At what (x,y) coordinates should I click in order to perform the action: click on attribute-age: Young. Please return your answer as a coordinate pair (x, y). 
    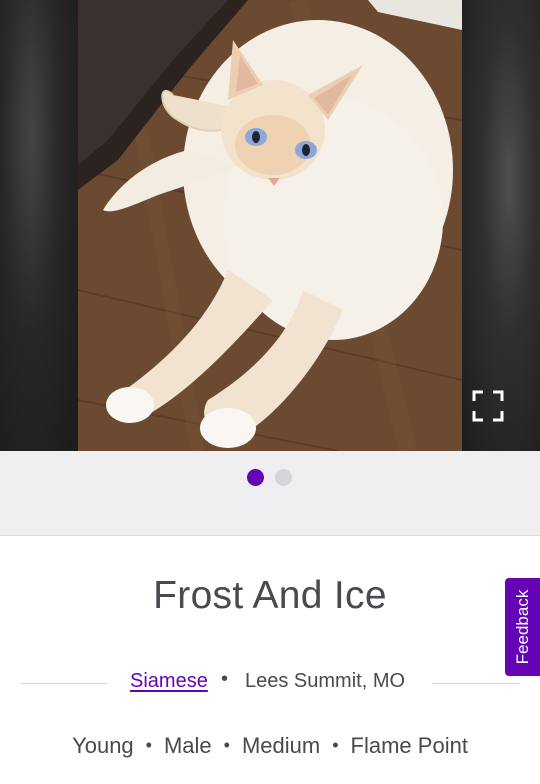
    Looking at the image, I should click on (103, 745).